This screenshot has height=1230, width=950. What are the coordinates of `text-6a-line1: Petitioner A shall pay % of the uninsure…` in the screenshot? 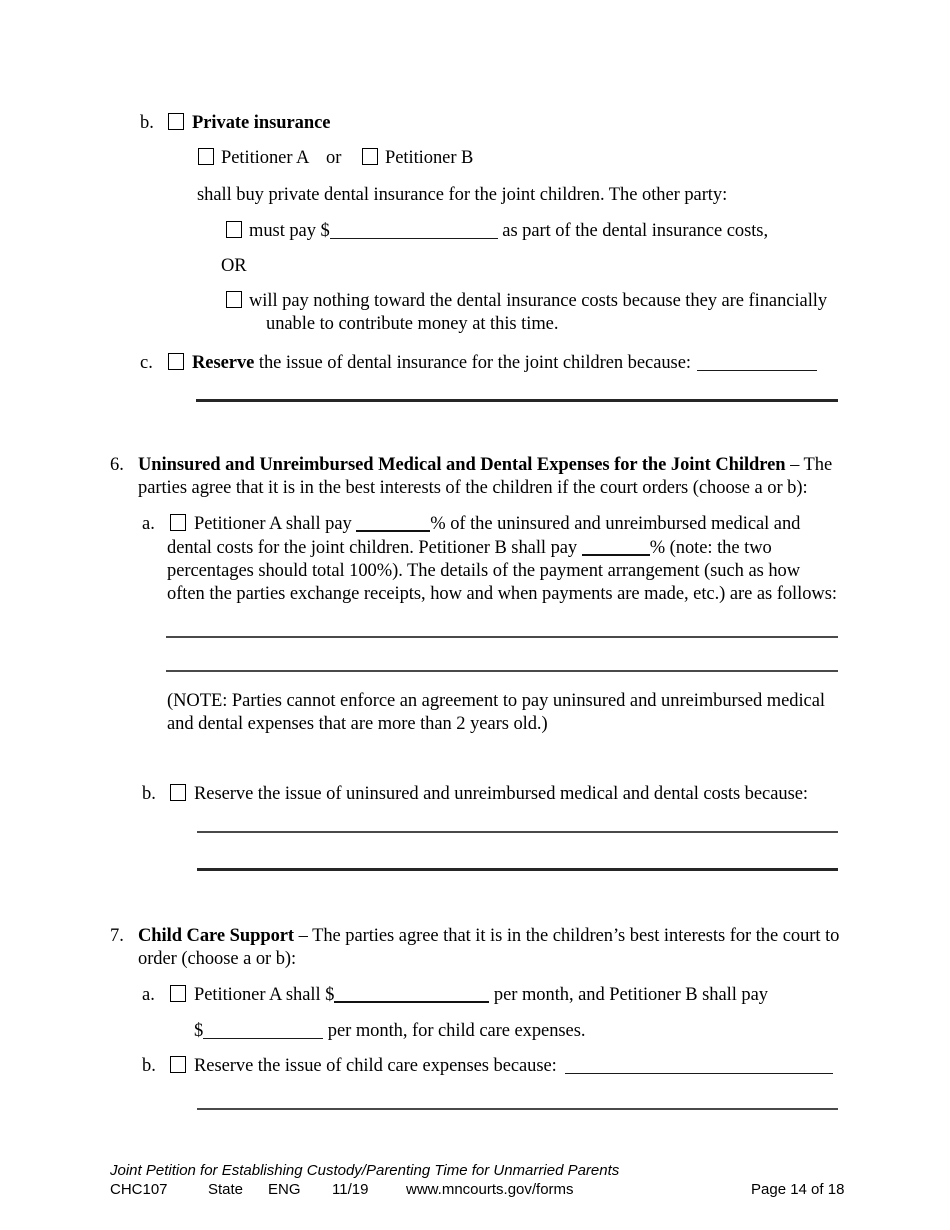 It's located at (497, 524).